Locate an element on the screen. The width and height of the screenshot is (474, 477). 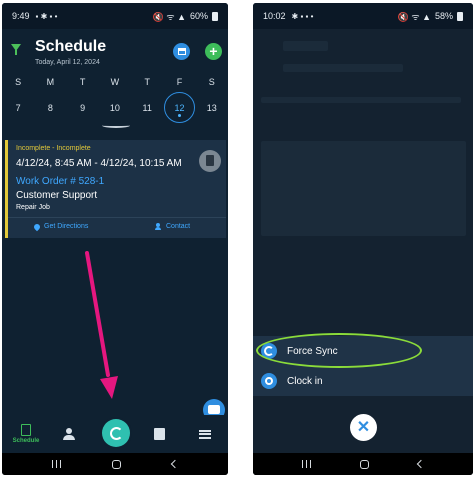
sync-fab-button is located at coordinates (116, 433).